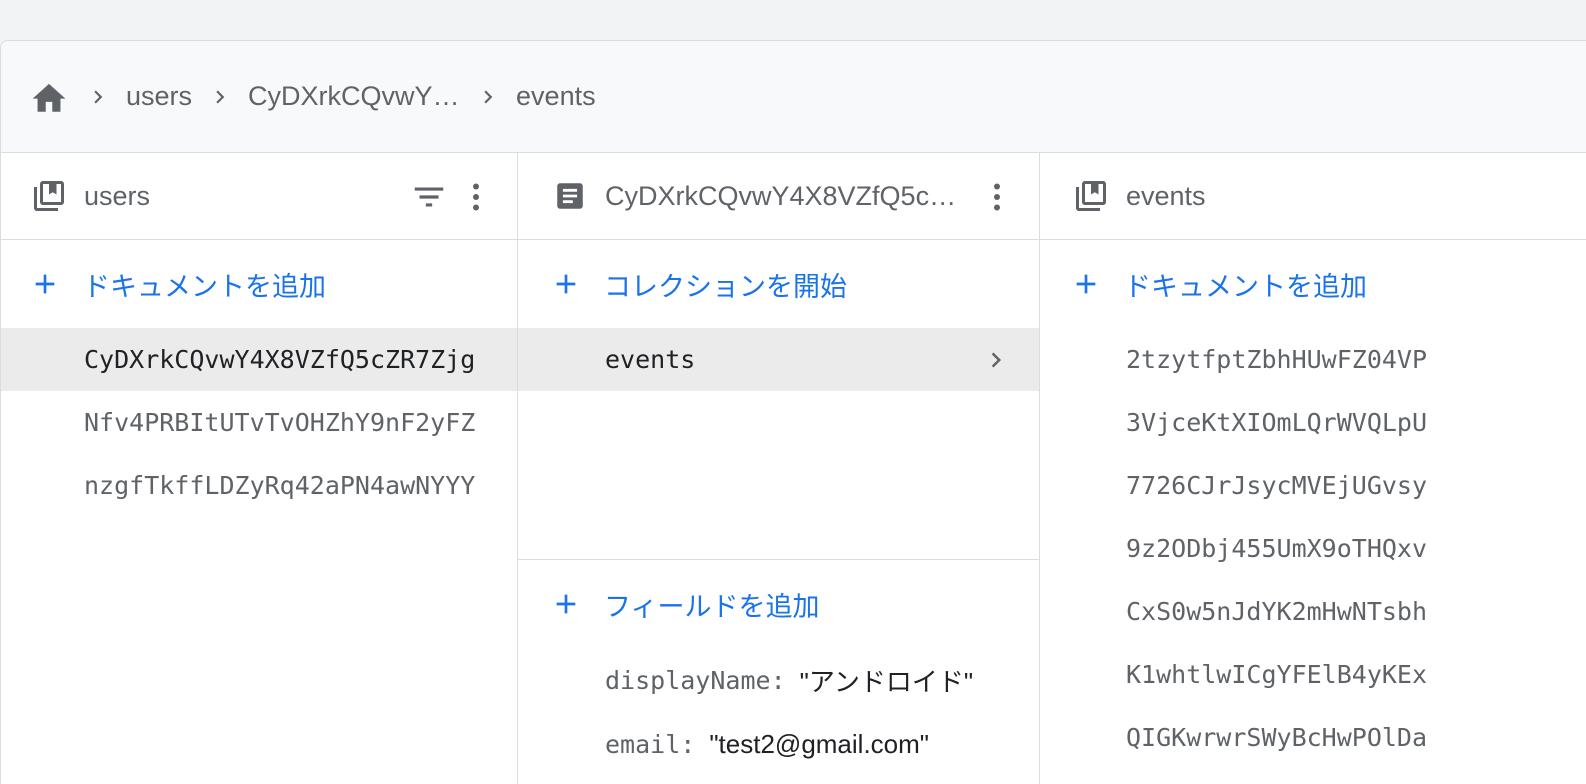 This screenshot has width=1586, height=784. I want to click on add-field-button: フィールドを追加, so click(778, 604).